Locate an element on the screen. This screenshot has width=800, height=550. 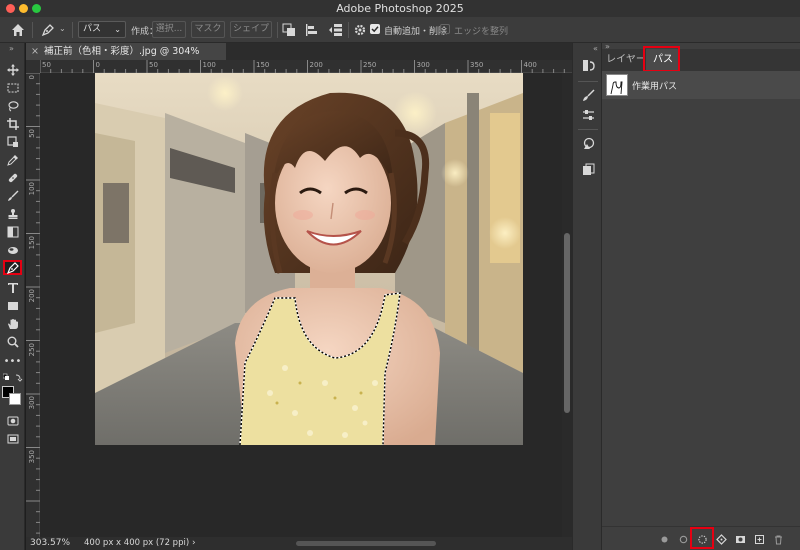
move-tool is located at coordinates (12, 69).